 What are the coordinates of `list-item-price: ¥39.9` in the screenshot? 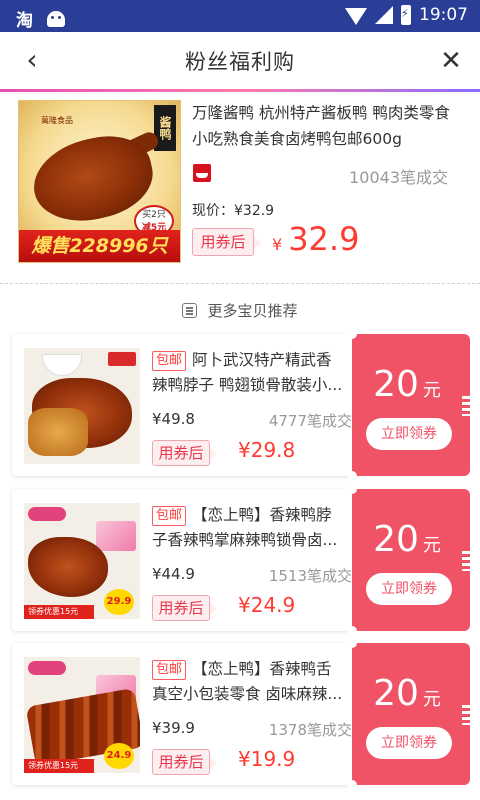 It's located at (173, 728).